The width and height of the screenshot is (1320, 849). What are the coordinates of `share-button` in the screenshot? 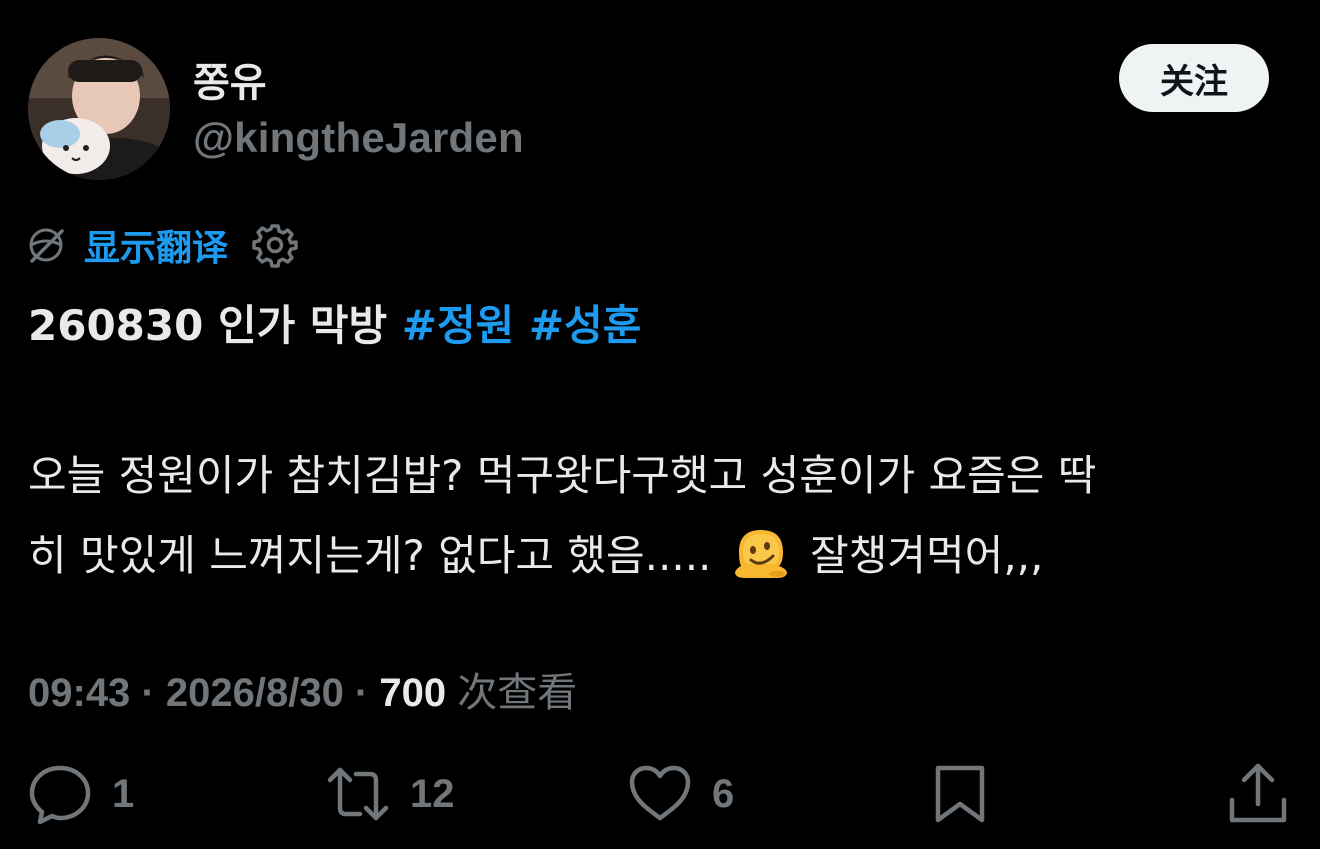 It's located at (1258, 794).